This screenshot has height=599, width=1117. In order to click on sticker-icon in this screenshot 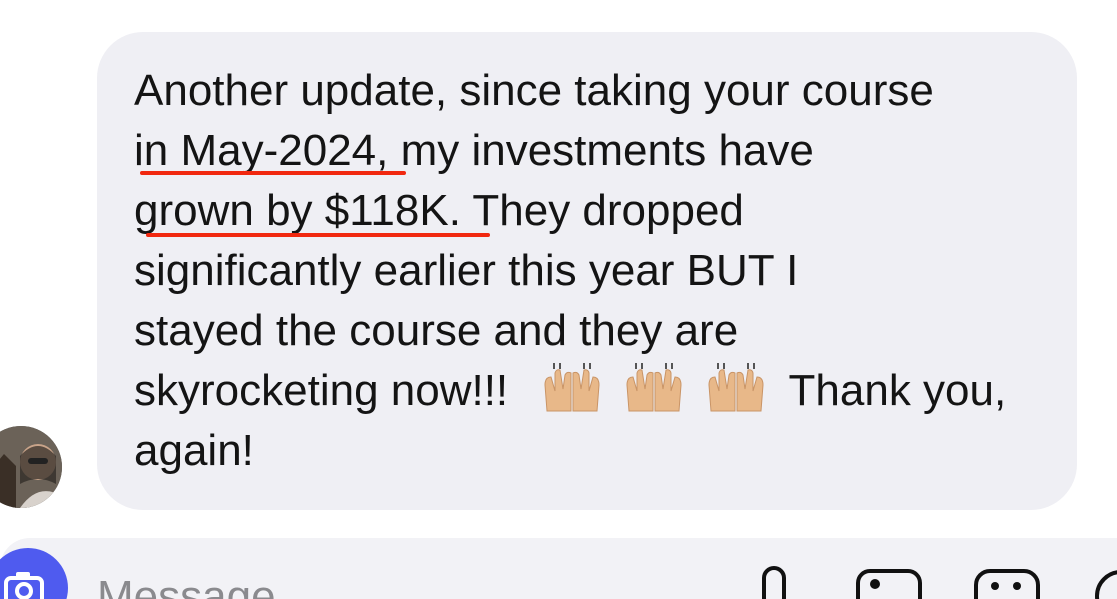, I will do `click(1008, 582)`.